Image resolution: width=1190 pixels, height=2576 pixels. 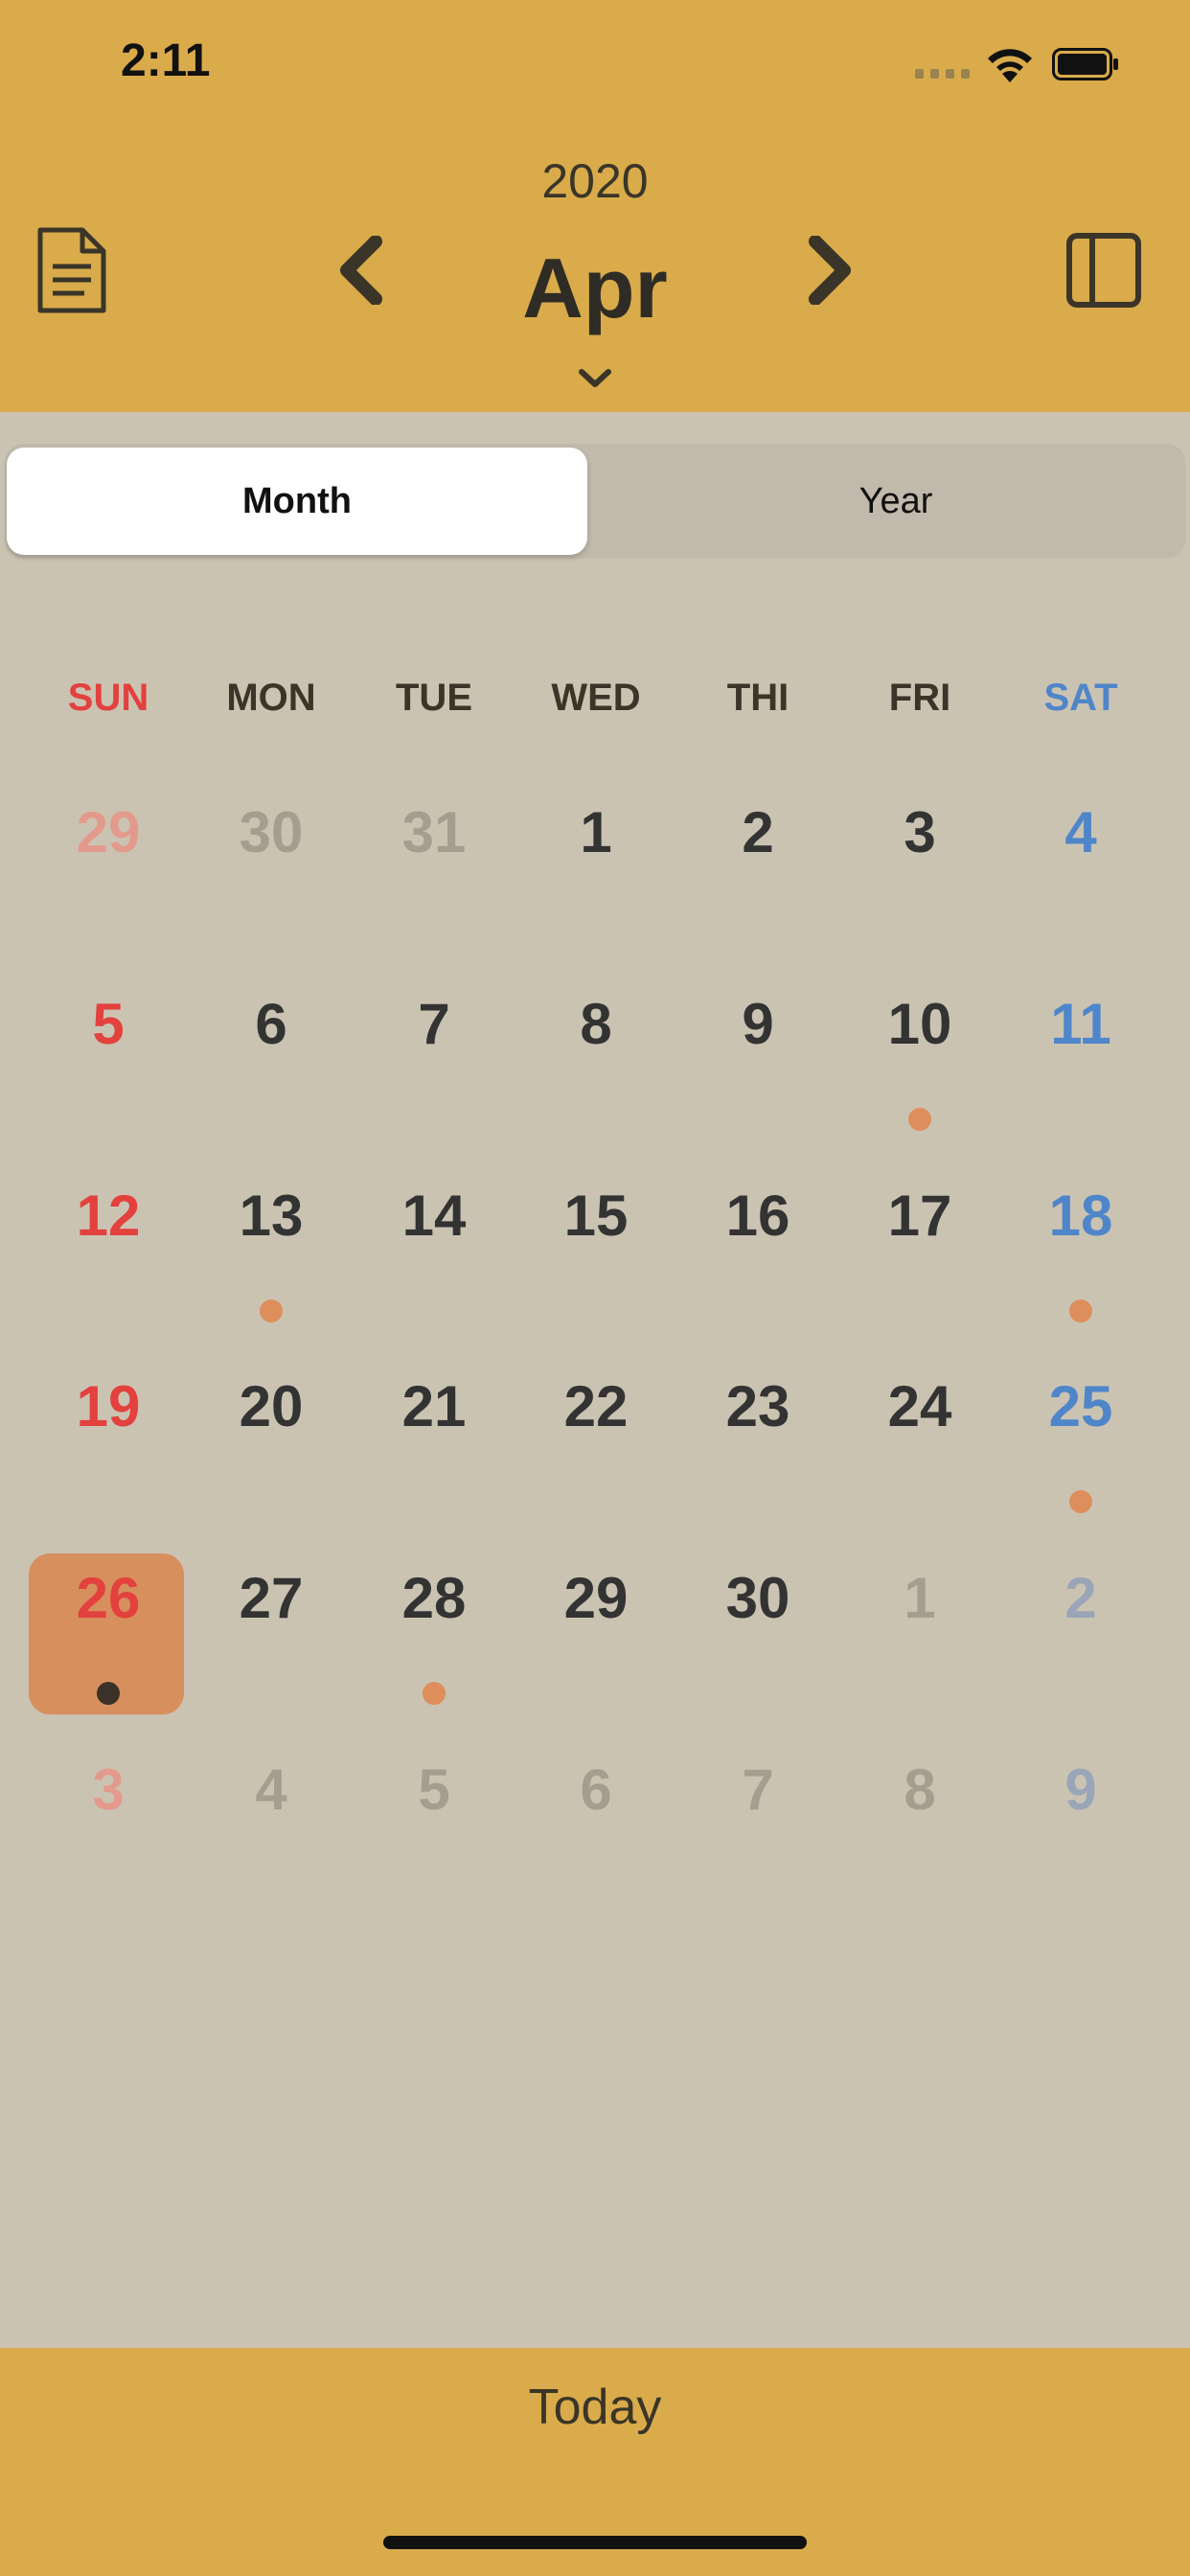 I want to click on weekday-tue: TUE, so click(x=434, y=698).